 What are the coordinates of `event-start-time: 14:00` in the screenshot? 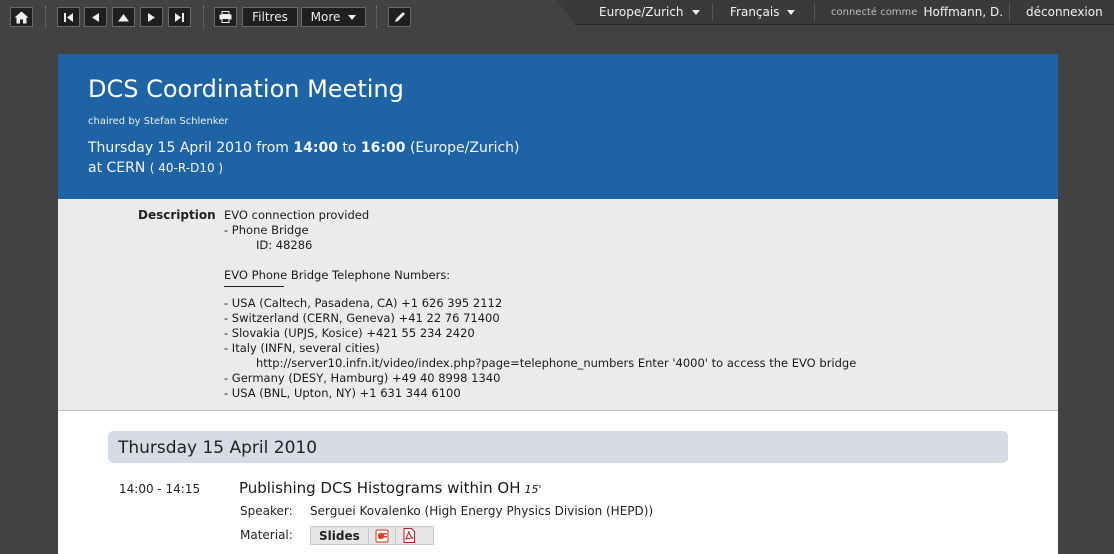 It's located at (315, 148).